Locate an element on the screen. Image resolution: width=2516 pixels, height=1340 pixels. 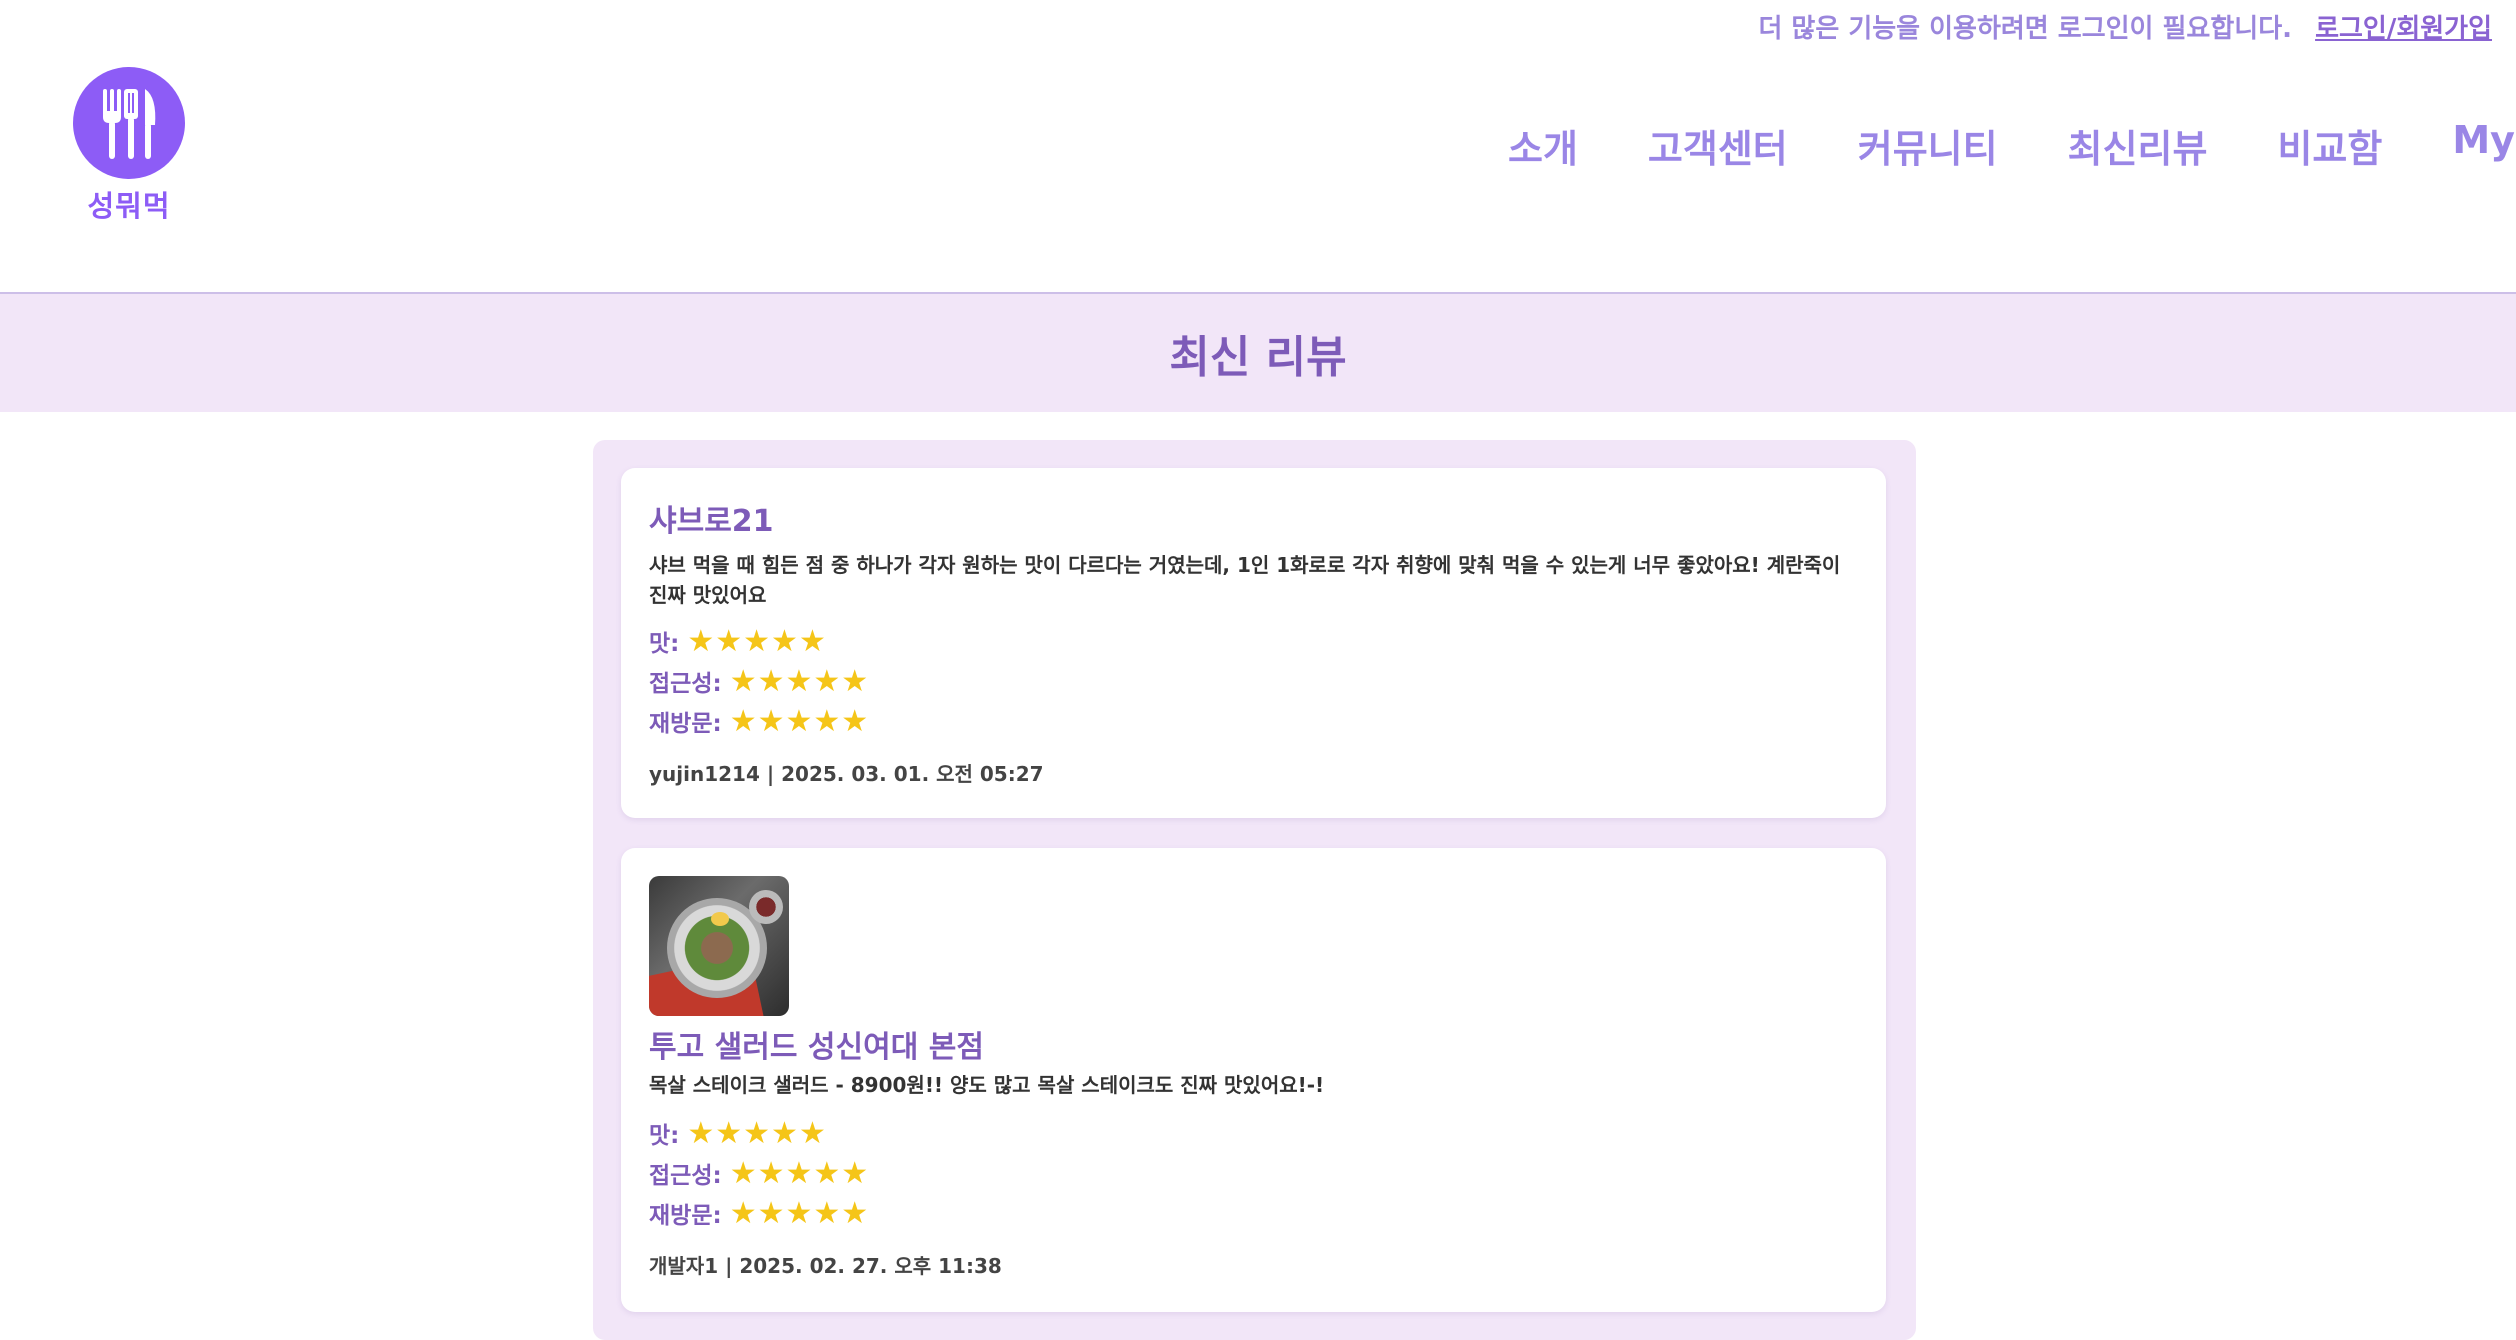
utensils-icon is located at coordinates (129, 123).